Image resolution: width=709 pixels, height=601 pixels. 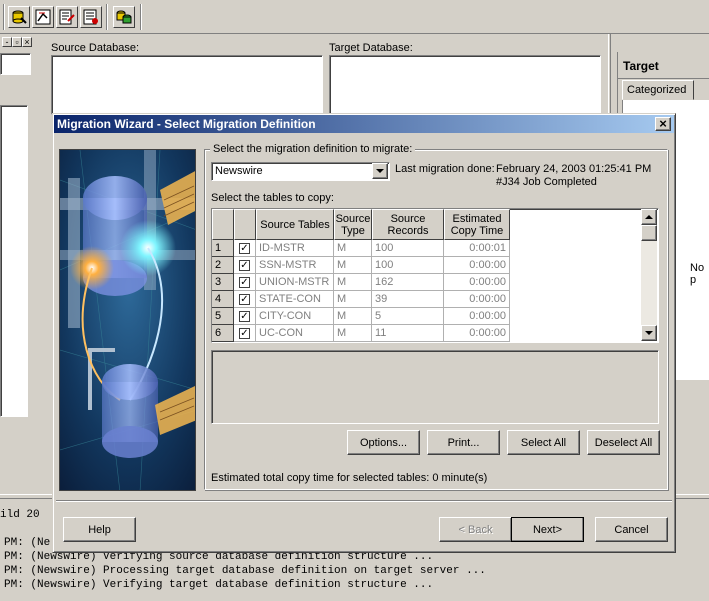 I want to click on source-records-cell: 11, so click(x=408, y=333).